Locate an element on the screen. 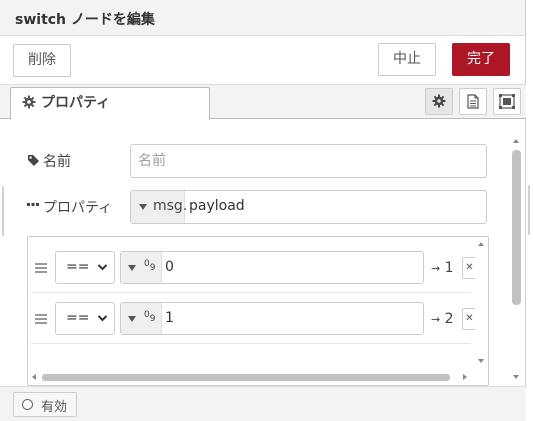 The height and width of the screenshot is (421, 533). property-label: プロパティ is located at coordinates (78, 208).